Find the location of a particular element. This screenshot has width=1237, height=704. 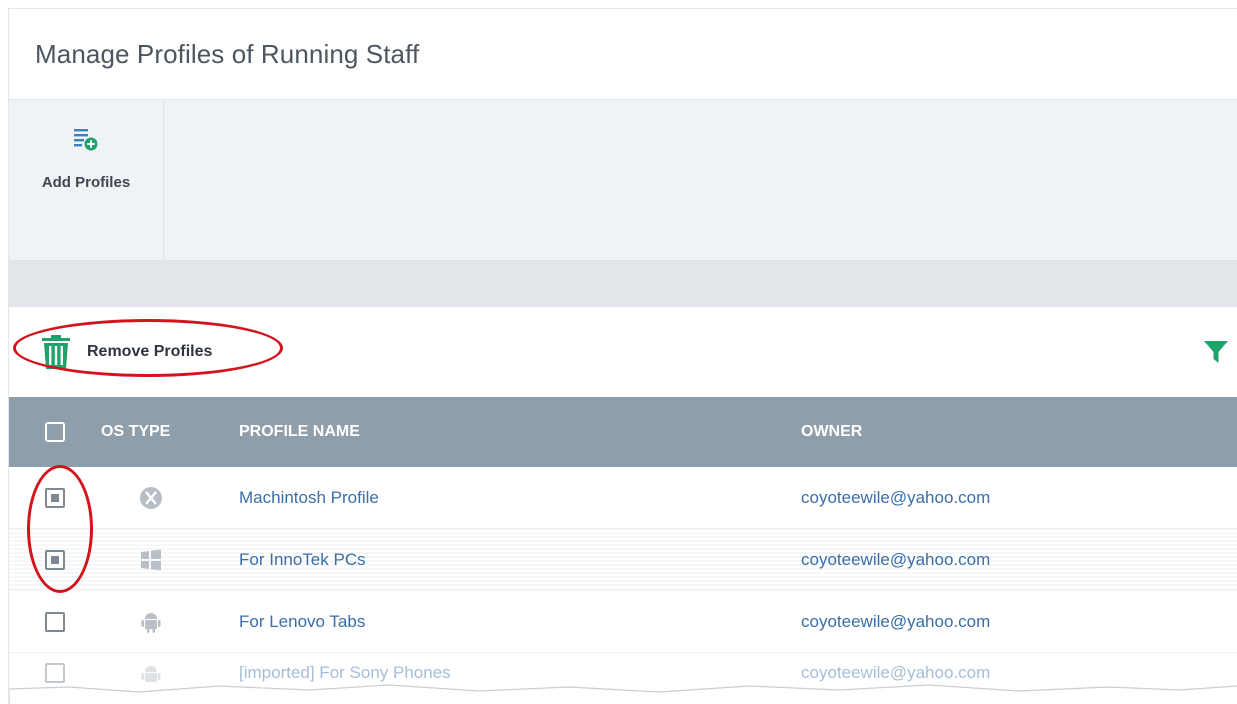

add-profiles-label: Add Profiles is located at coordinates (86, 182).